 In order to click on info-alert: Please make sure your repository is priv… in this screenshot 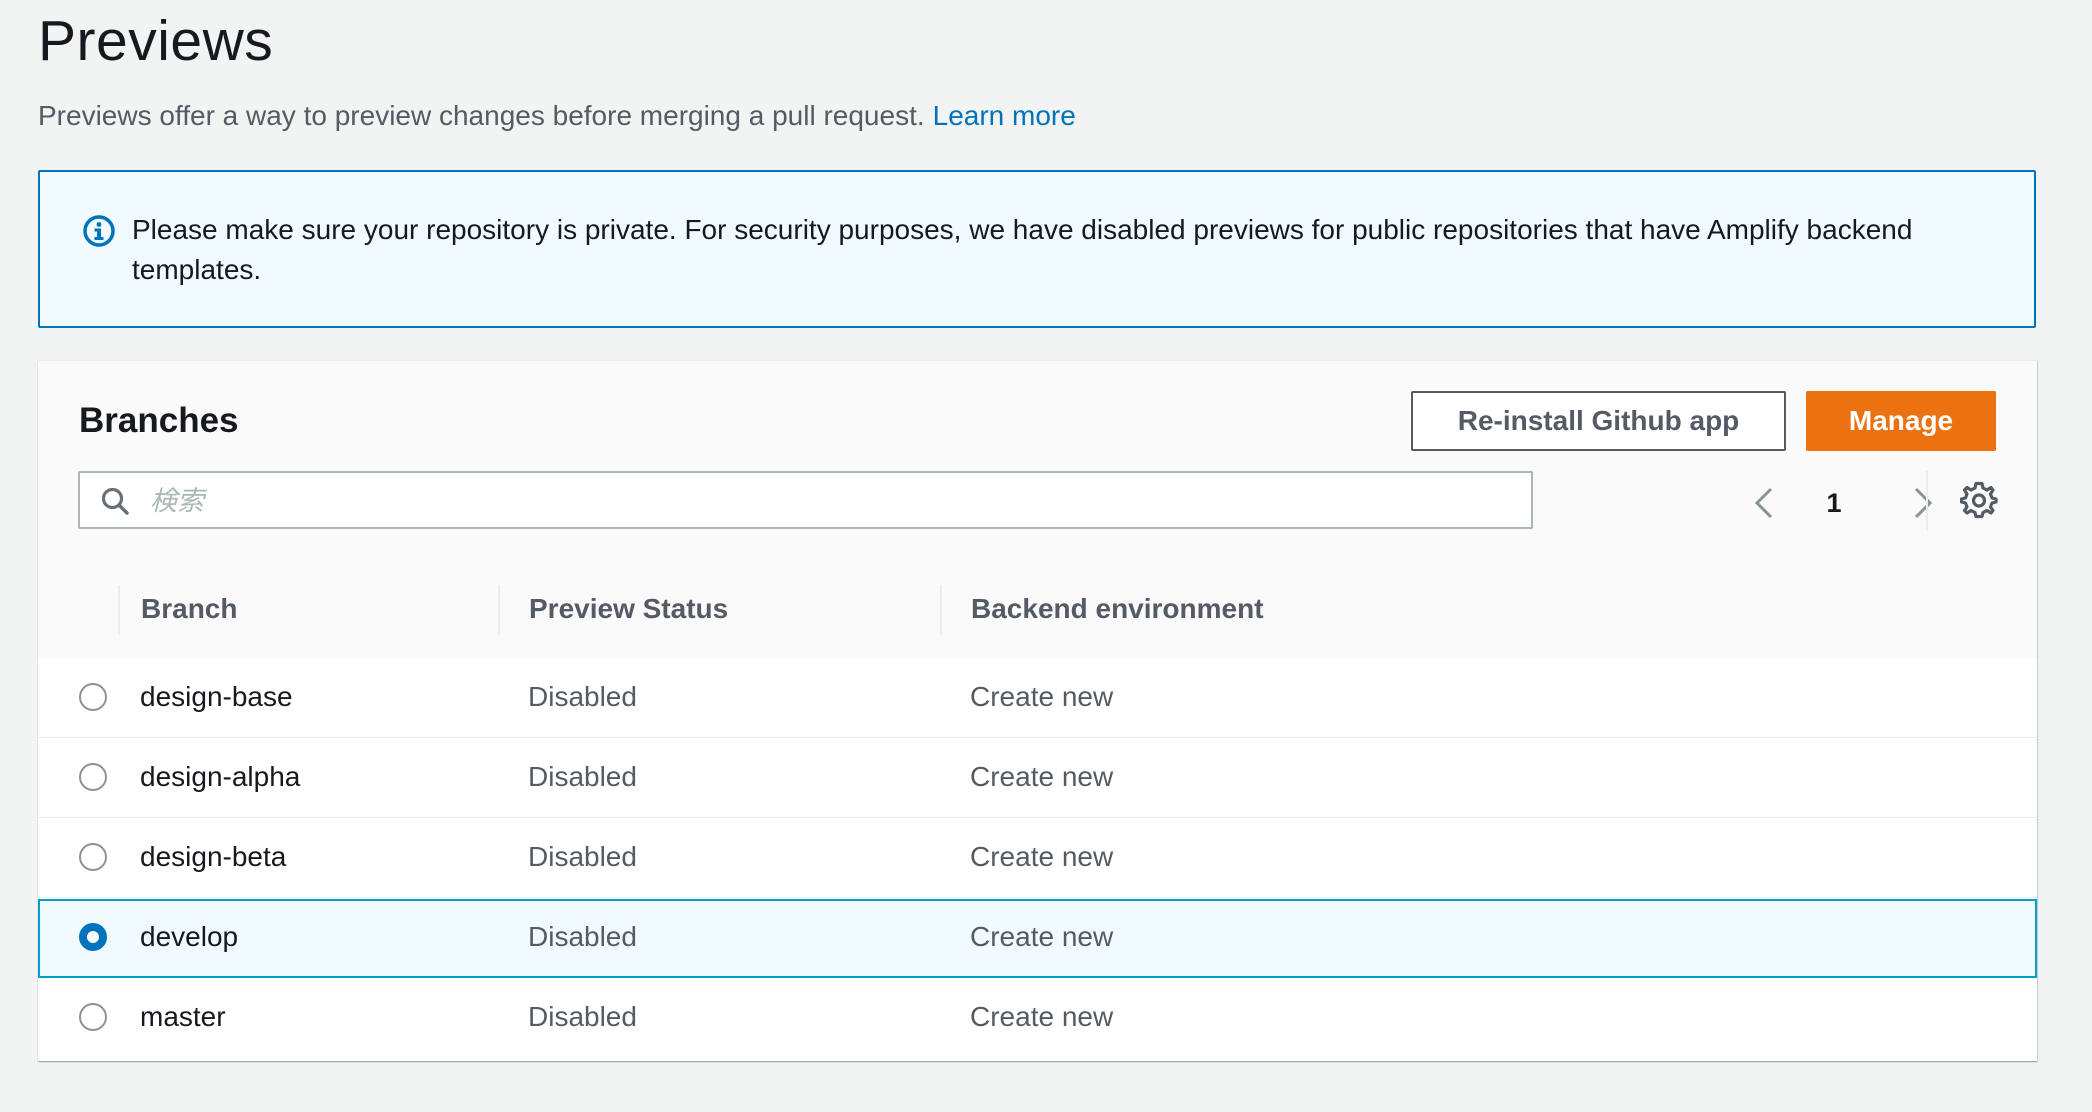, I will do `click(1037, 249)`.